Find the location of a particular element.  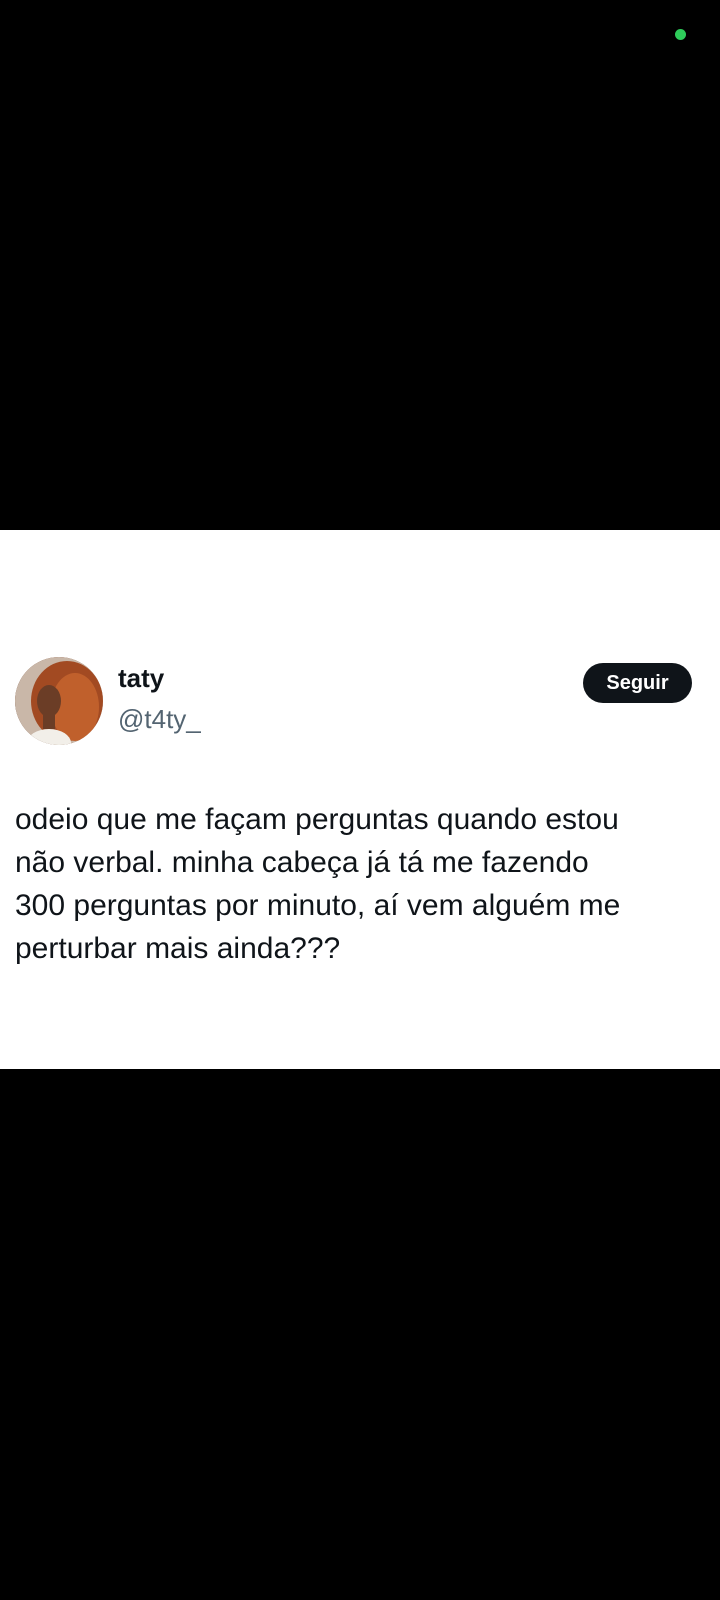

avatar is located at coordinates (59, 701).